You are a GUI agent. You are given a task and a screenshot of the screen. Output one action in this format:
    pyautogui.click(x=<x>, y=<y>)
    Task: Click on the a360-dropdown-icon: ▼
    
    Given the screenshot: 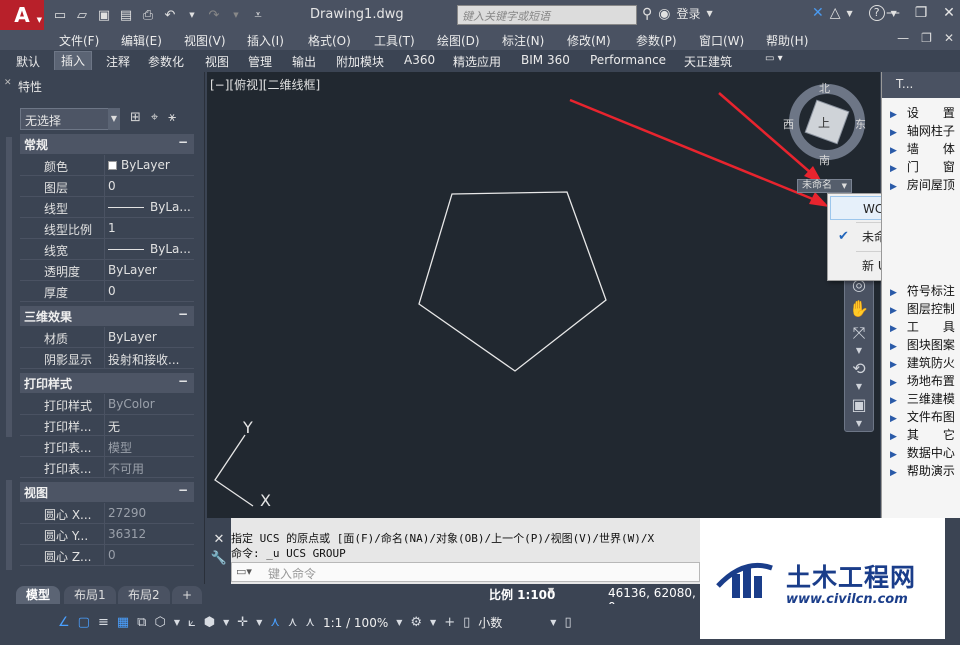 What is the action you would take?
    pyautogui.click(x=850, y=13)
    